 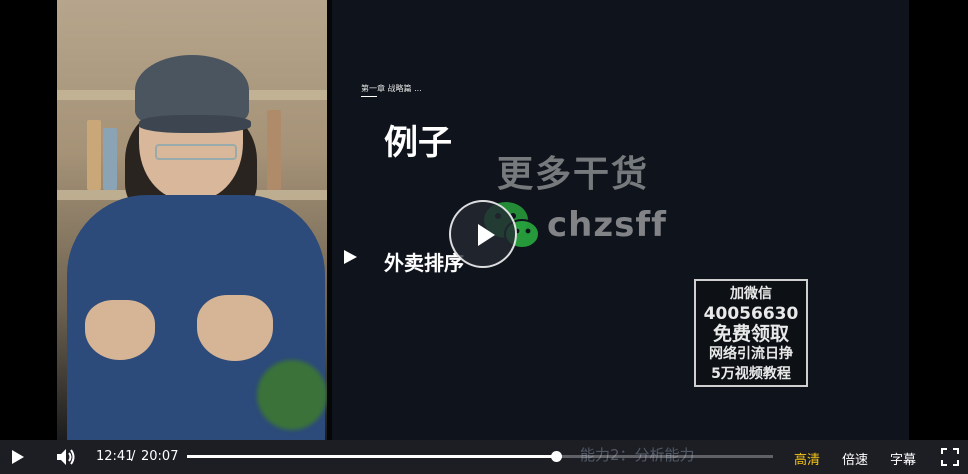 I want to click on center-play-button, so click(x=483, y=234).